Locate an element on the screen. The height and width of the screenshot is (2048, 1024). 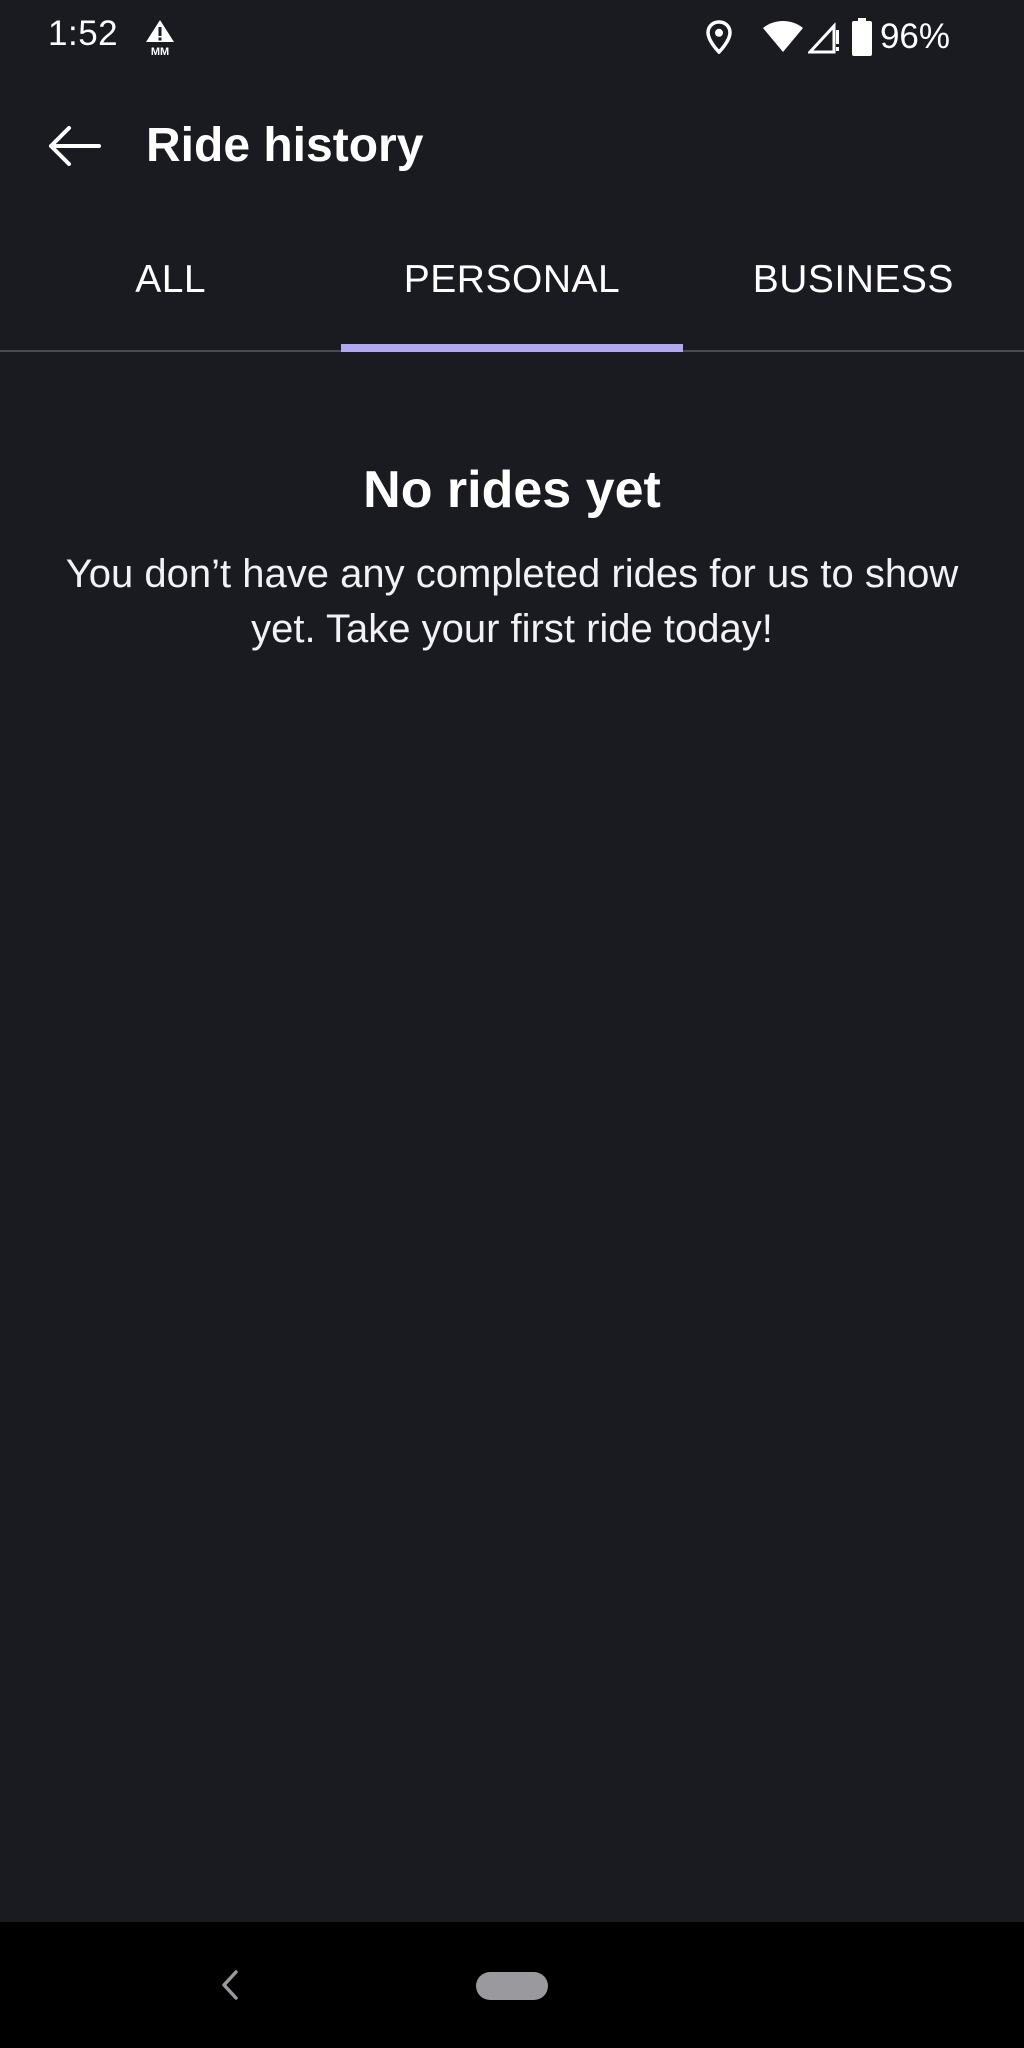
empty-state-title: No rides yet is located at coordinates (512, 490).